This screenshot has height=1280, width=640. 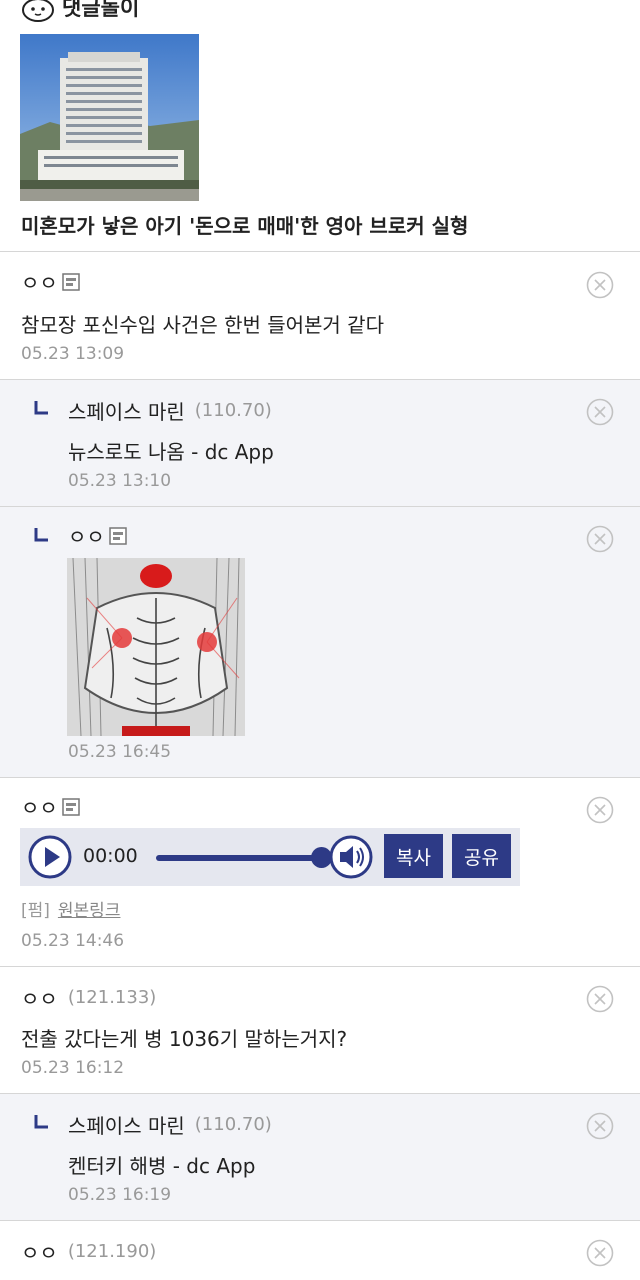 I want to click on source-tag: [펌], so click(x=35, y=911).